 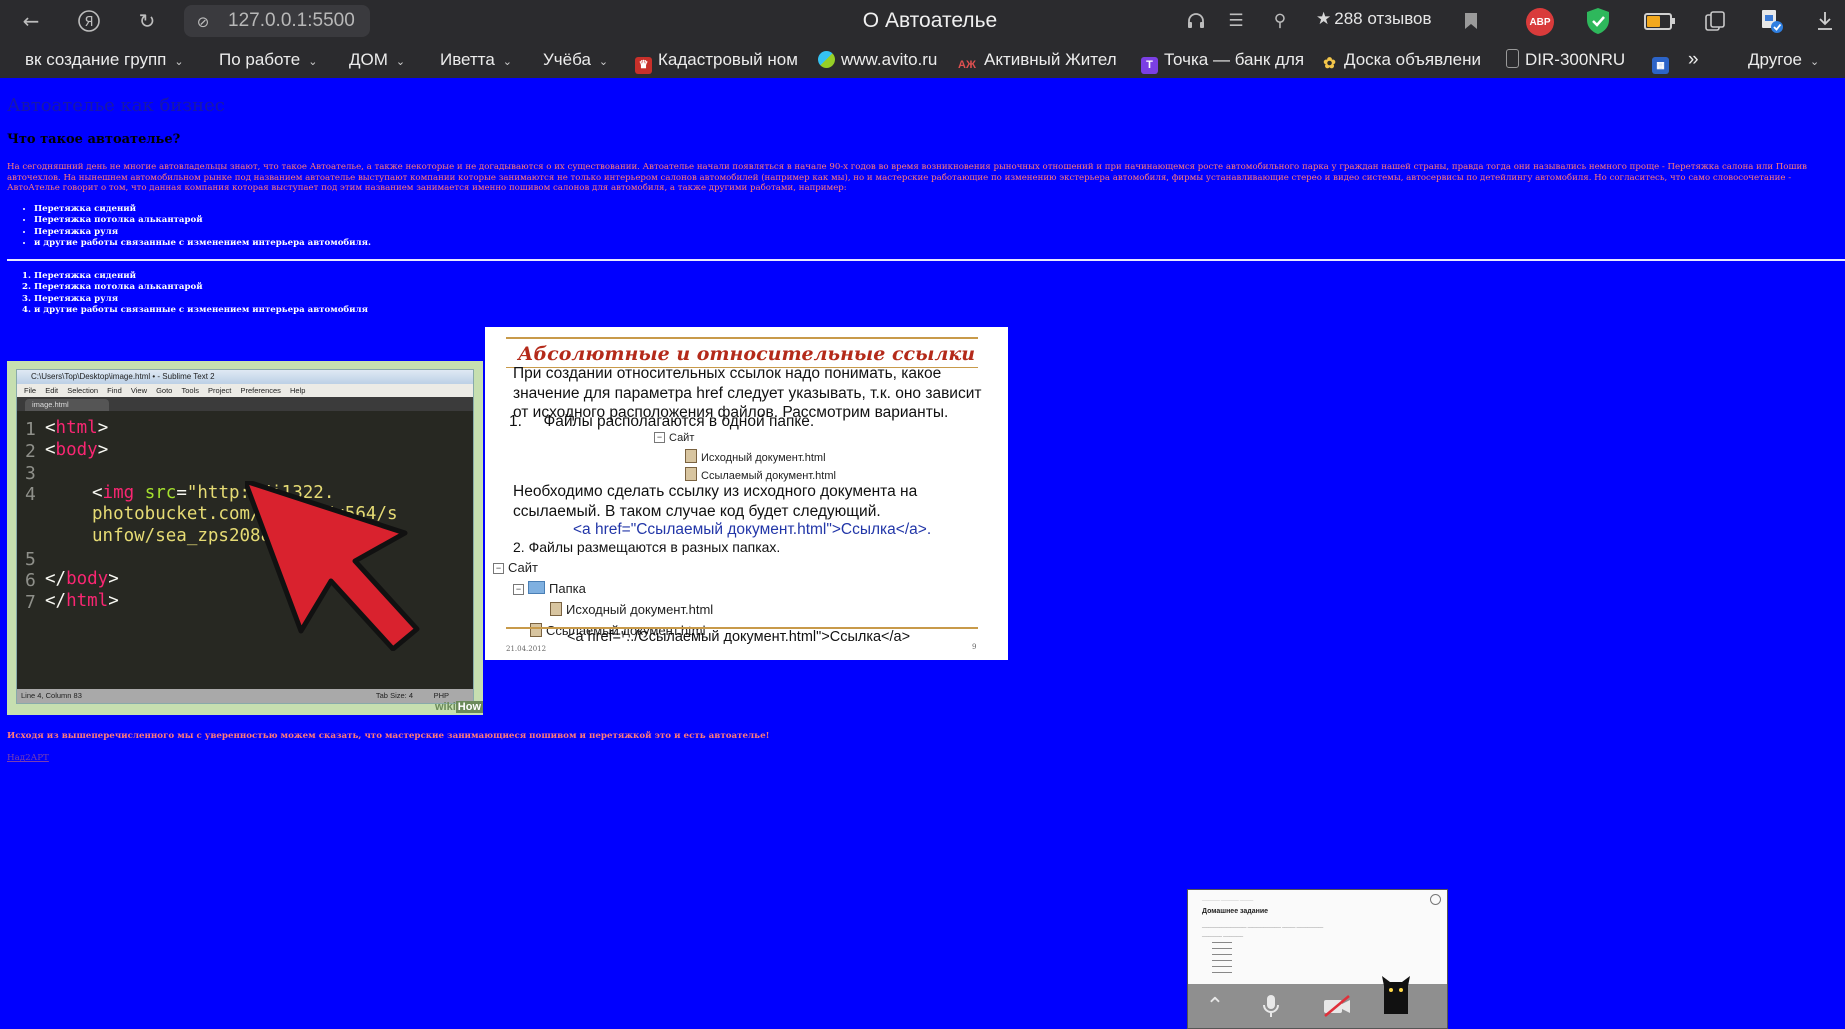 I want to click on section-heading: Что такое автоателье?, so click(x=94, y=139).